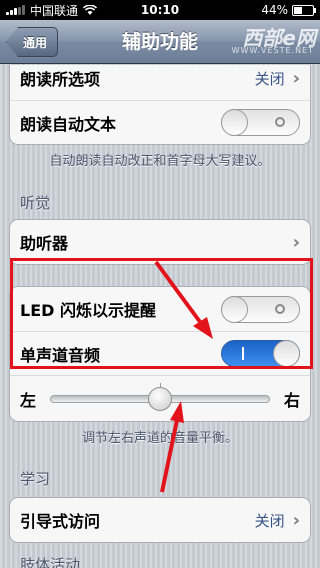 This screenshot has height=568, width=320. What do you see at coordinates (304, 10) in the screenshot?
I see `battery-icon` at bounding box center [304, 10].